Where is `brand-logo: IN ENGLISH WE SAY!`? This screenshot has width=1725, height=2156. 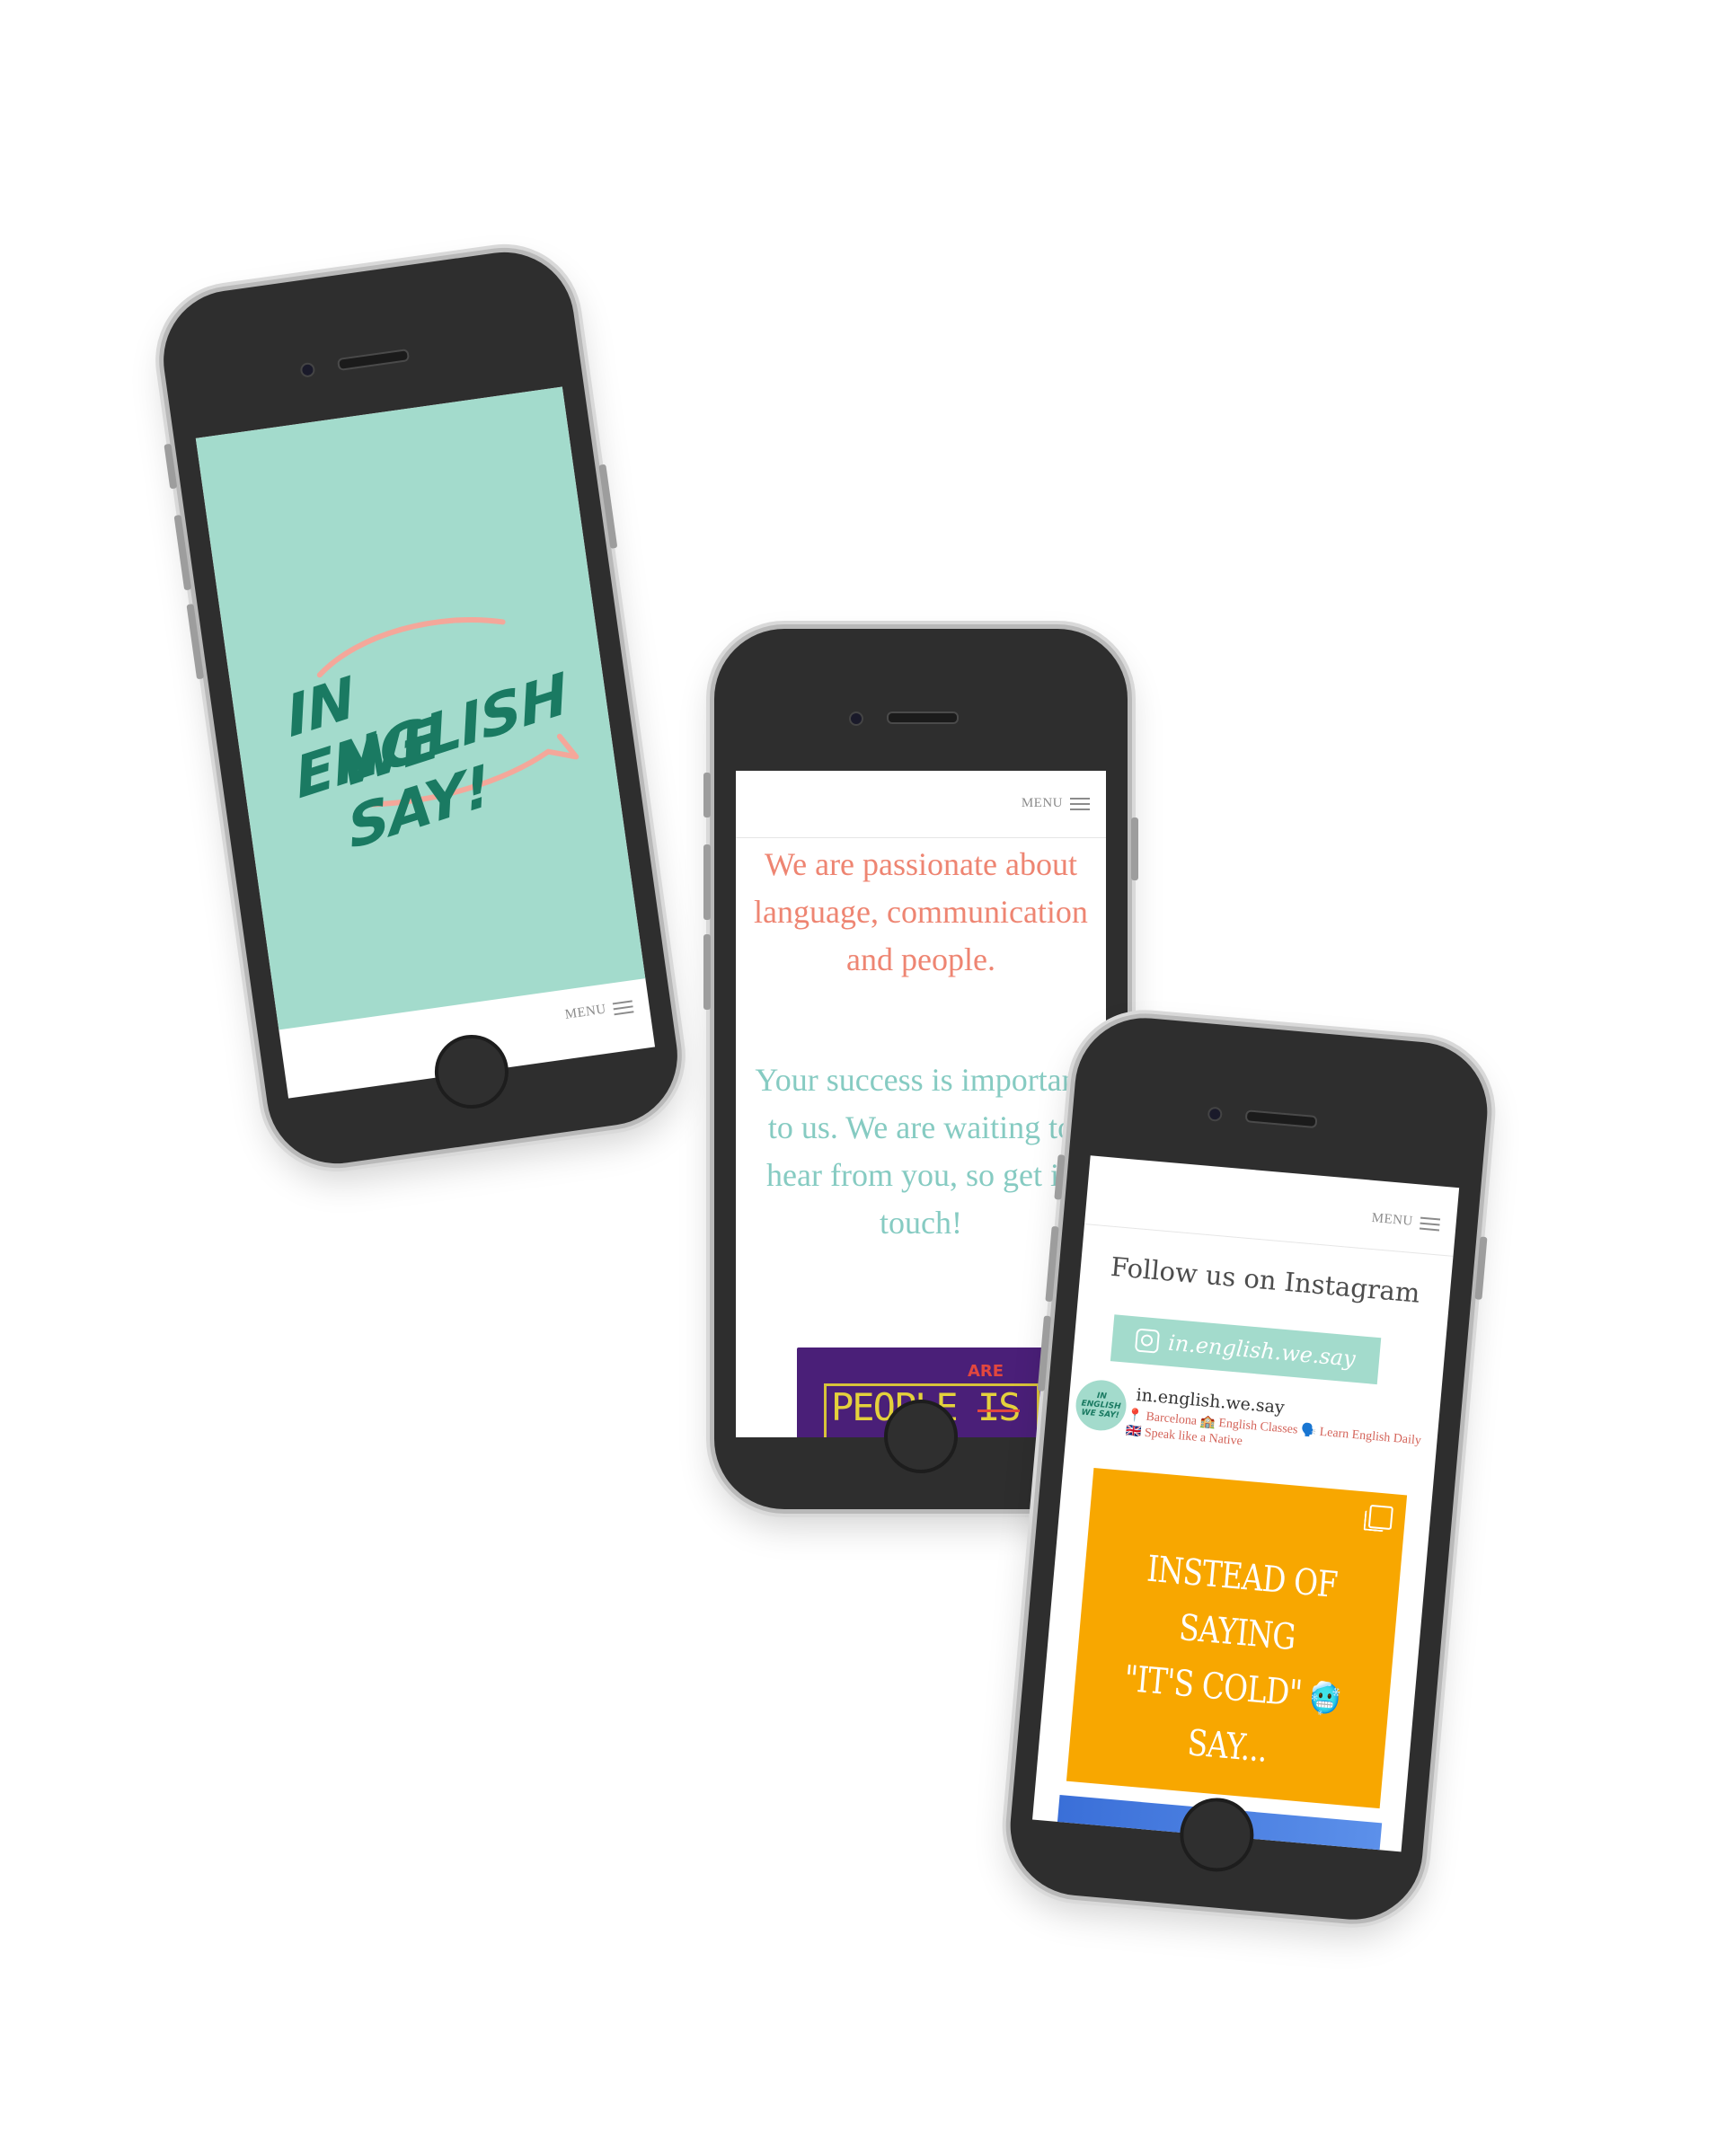 brand-logo: IN ENGLISH WE SAY! is located at coordinates (424, 720).